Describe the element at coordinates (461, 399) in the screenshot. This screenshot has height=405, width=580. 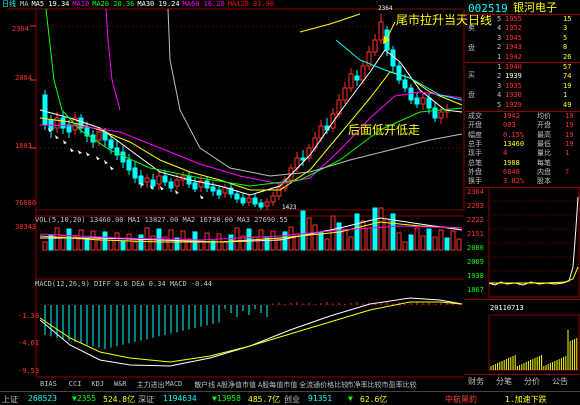
I see `status-item: 中航黑豹` at that location.